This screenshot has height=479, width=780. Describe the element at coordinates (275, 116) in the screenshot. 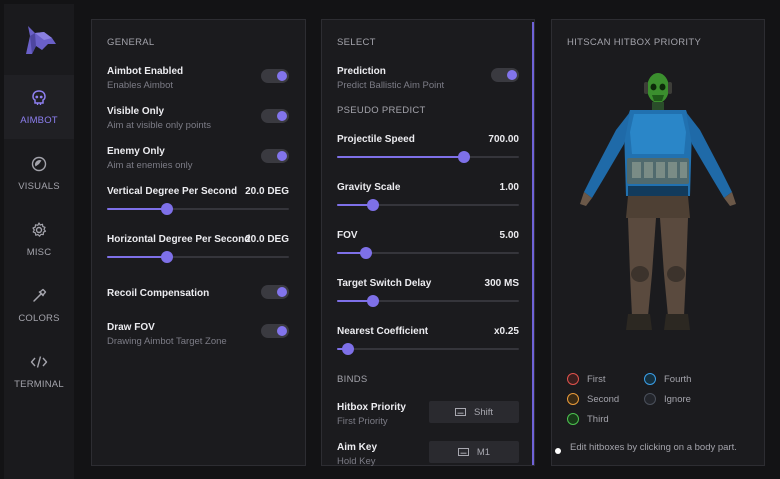

I see `visible-only-toggle` at that location.